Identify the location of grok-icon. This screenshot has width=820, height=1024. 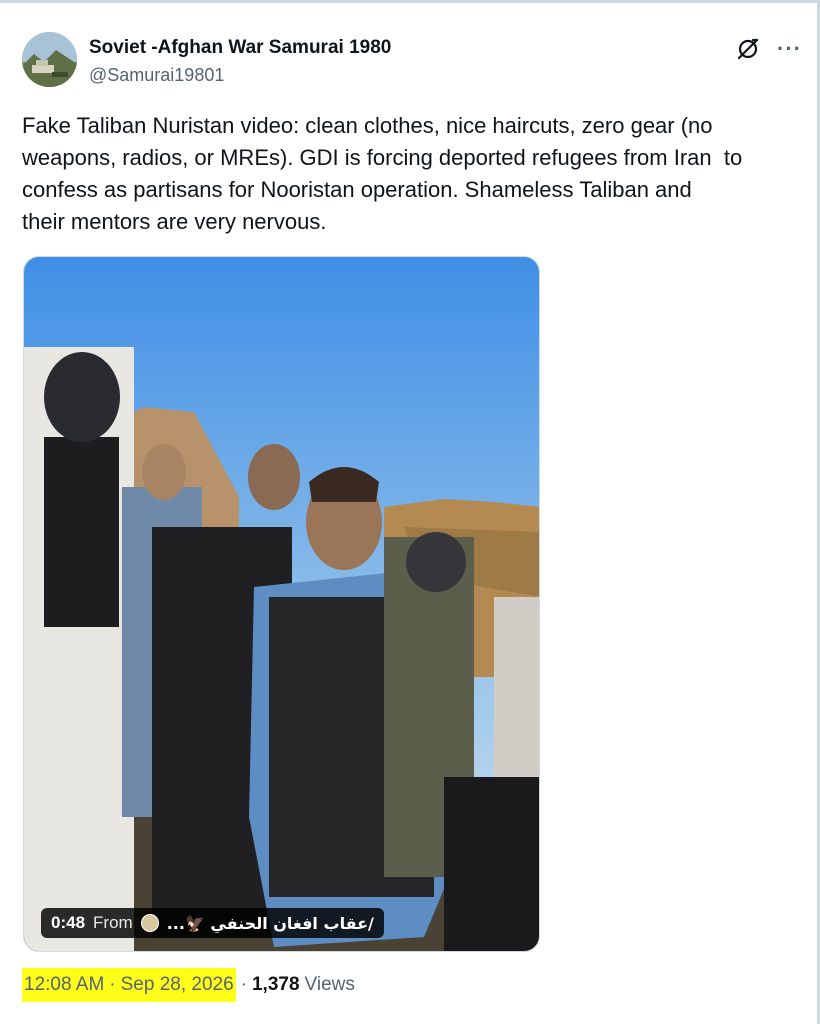
(748, 49).